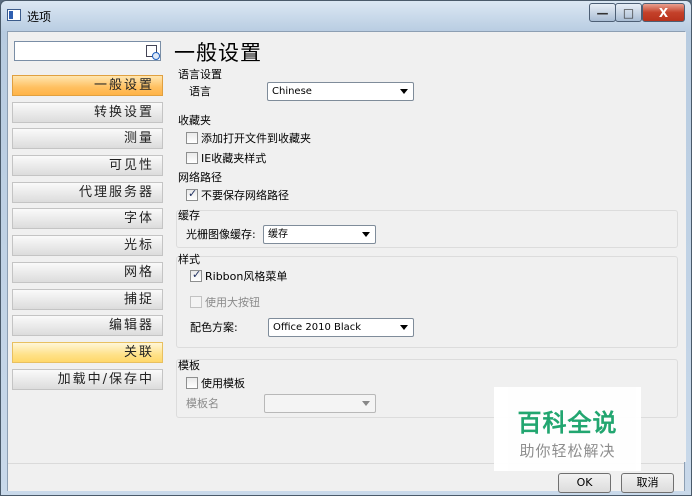  Describe the element at coordinates (87, 139) in the screenshot. I see `sidebar-item-measurement: 测量` at that location.